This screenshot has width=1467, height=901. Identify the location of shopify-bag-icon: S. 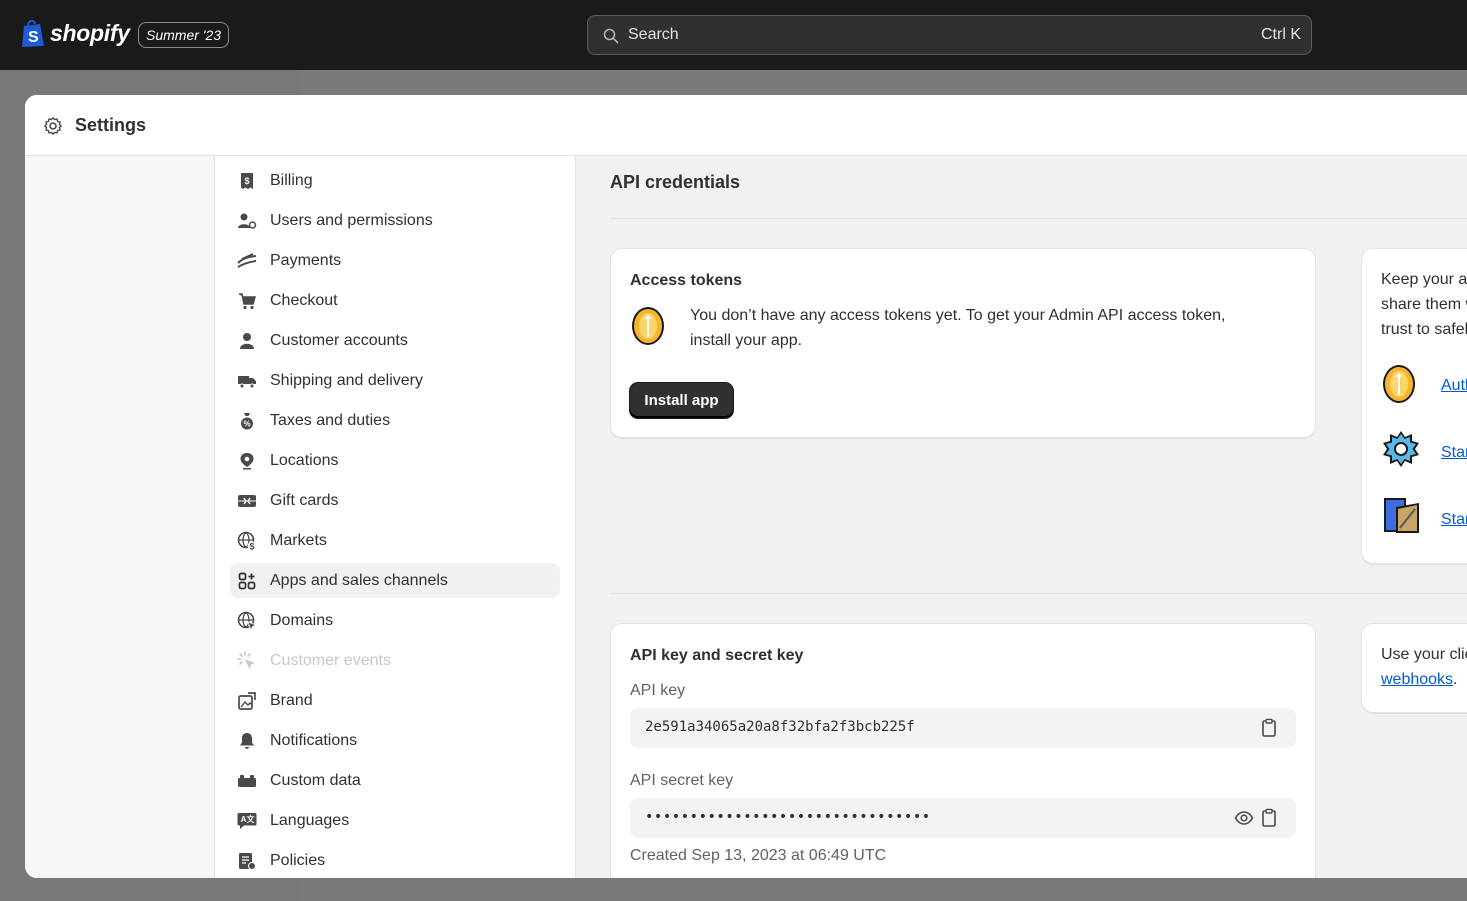
(33, 33).